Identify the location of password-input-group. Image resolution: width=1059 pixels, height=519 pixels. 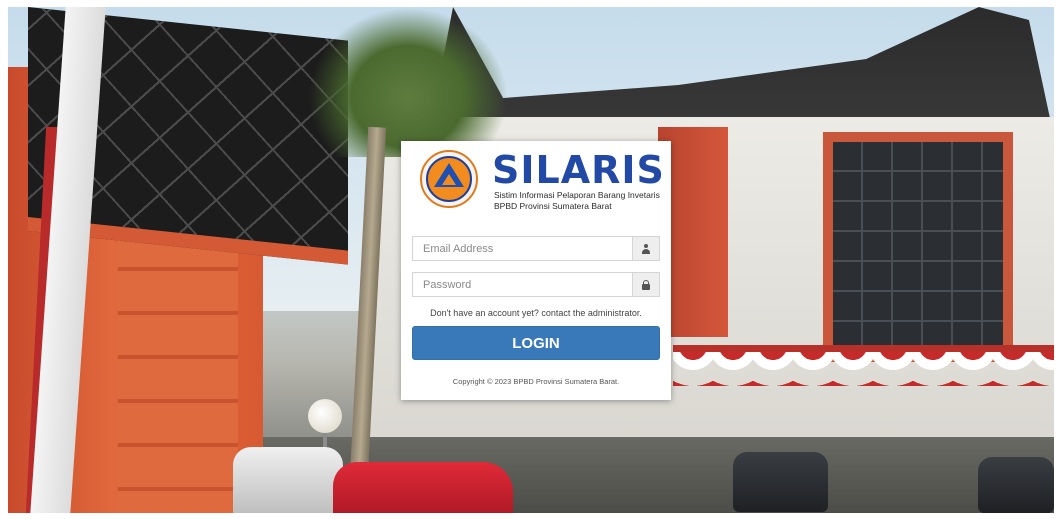
(536, 284).